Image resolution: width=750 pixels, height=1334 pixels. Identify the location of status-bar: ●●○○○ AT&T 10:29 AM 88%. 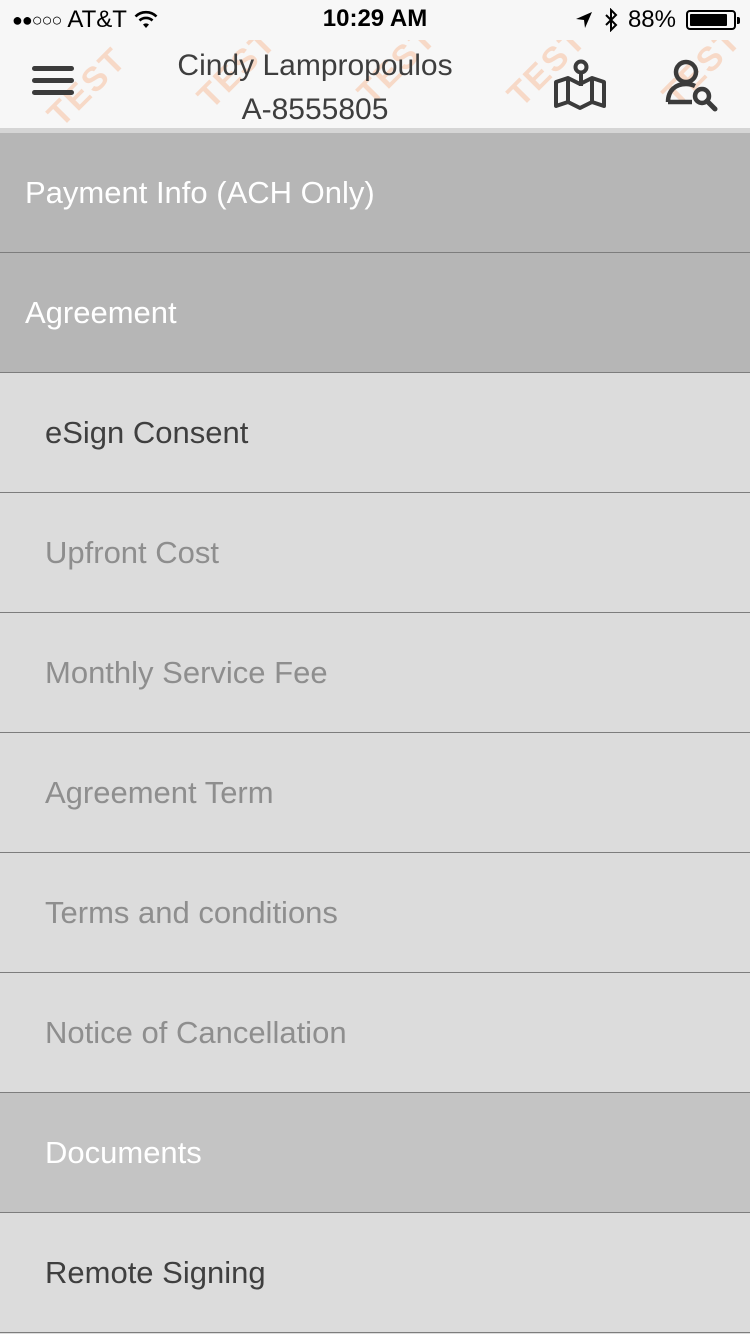
(375, 20).